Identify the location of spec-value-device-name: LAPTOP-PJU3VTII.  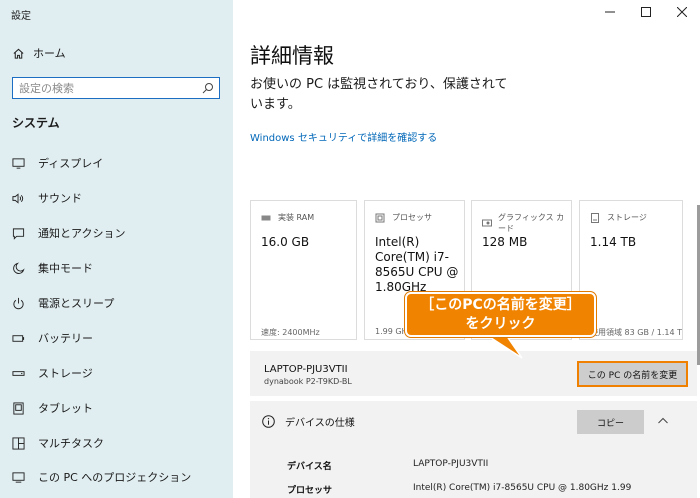
(451, 464).